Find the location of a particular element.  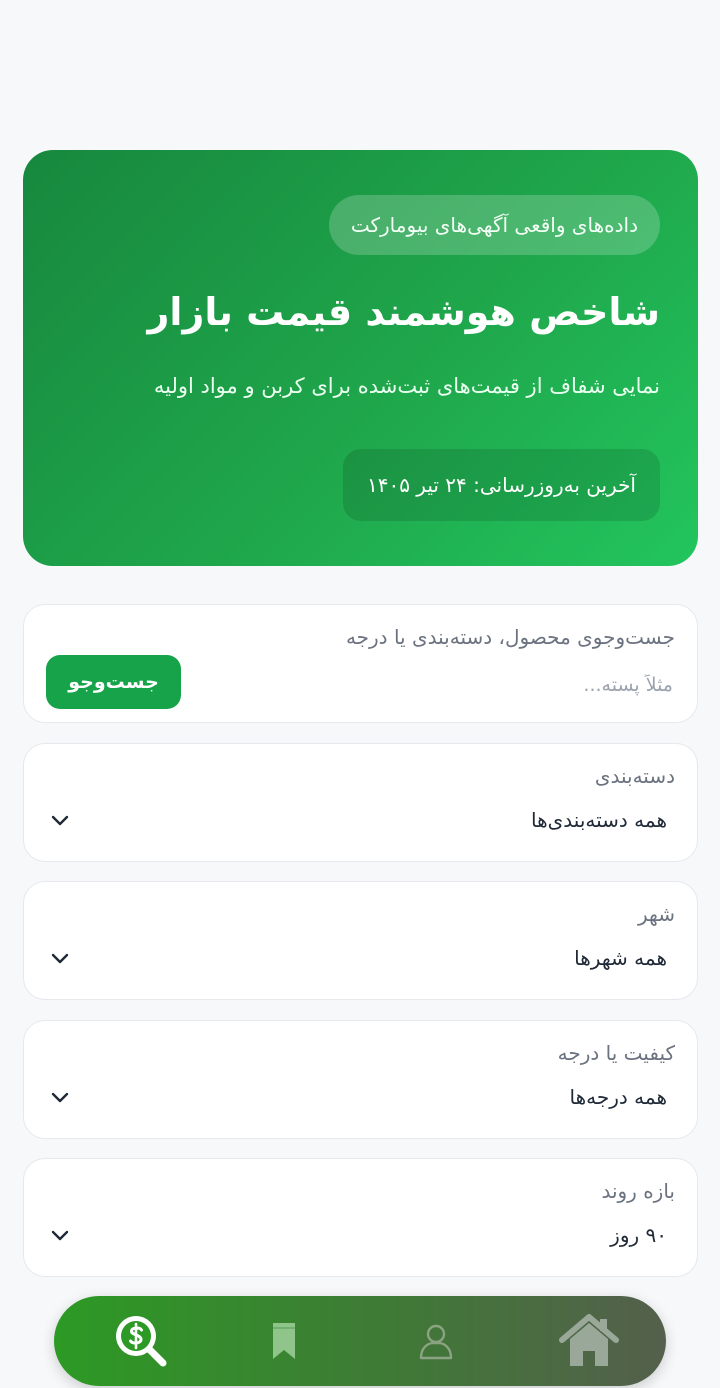

page-title: شاخص هوشمند قیمت بازار is located at coordinates (403, 312).